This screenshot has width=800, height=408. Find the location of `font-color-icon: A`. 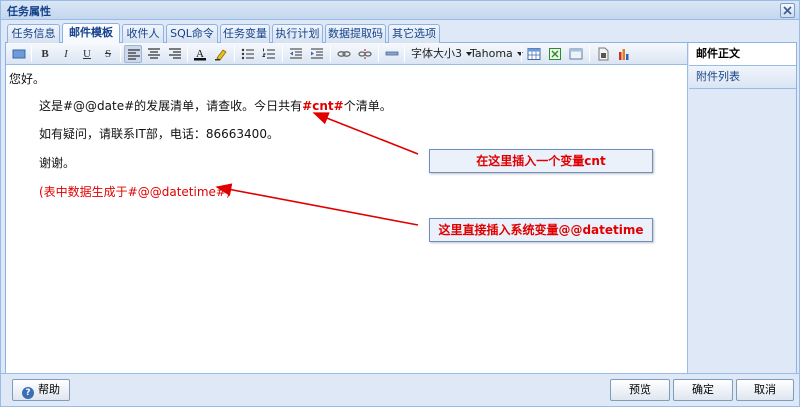

font-color-icon: A is located at coordinates (200, 54).